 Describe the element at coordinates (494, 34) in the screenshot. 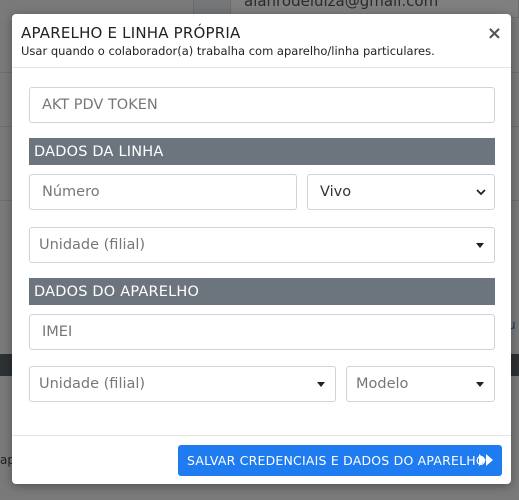

I see `close-icon: ×` at that location.